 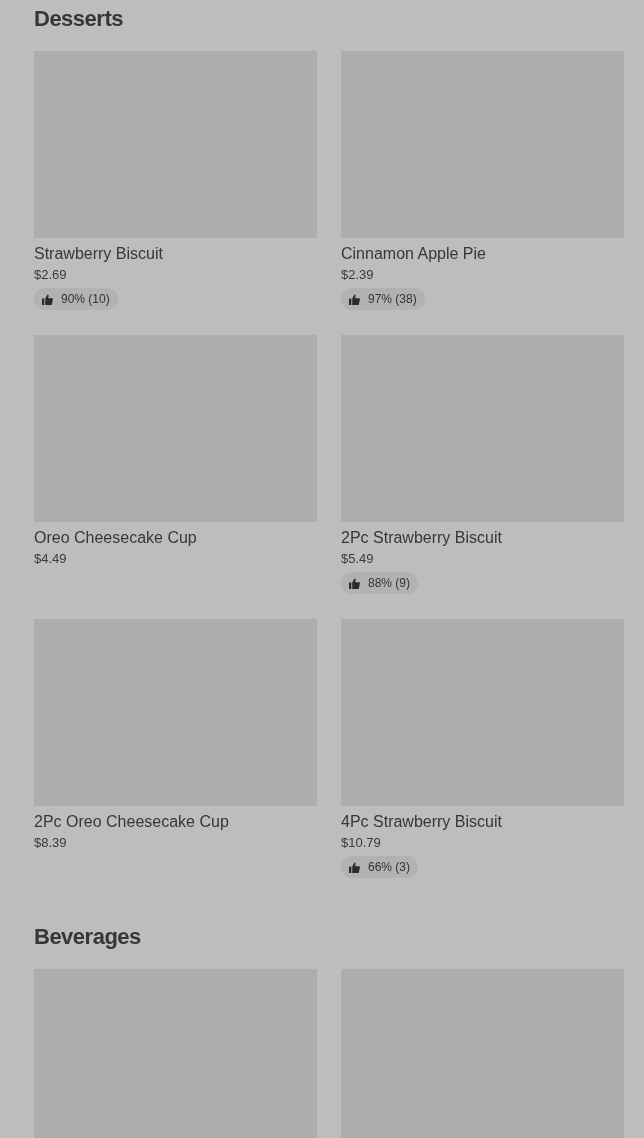 What do you see at coordinates (50, 559) in the screenshot?
I see `item-price: $4.49` at bounding box center [50, 559].